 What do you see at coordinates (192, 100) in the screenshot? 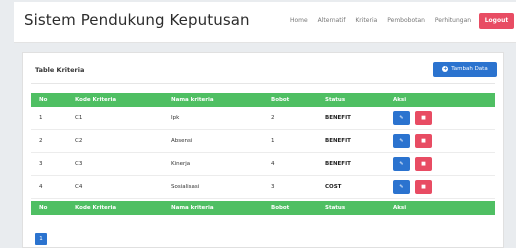
I see `col-nama: Nama kriteria` at bounding box center [192, 100].